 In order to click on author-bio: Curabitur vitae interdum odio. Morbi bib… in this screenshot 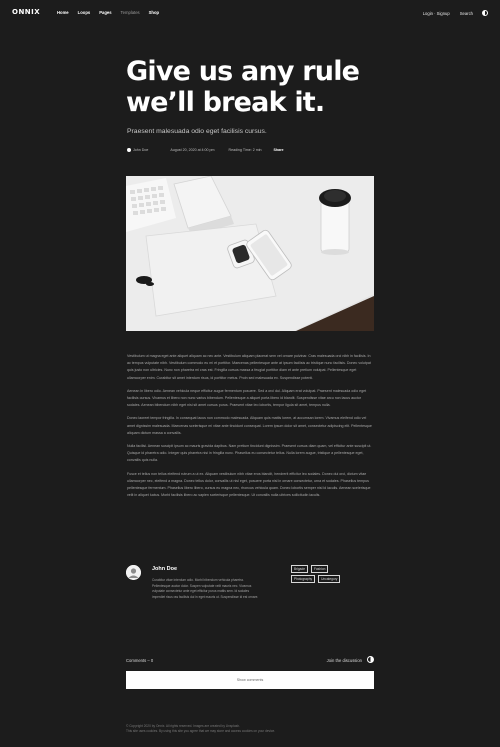, I will do `click(205, 588)`.